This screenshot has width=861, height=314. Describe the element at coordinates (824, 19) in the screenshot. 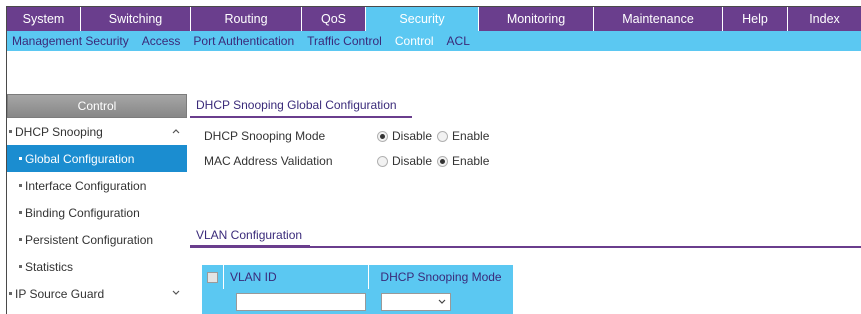

I see `tab-index: Index` at that location.